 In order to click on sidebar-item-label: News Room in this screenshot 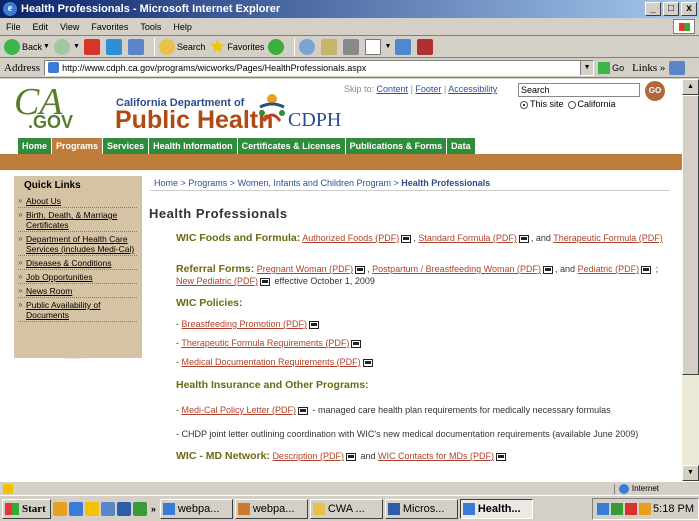, I will do `click(49, 291)`.